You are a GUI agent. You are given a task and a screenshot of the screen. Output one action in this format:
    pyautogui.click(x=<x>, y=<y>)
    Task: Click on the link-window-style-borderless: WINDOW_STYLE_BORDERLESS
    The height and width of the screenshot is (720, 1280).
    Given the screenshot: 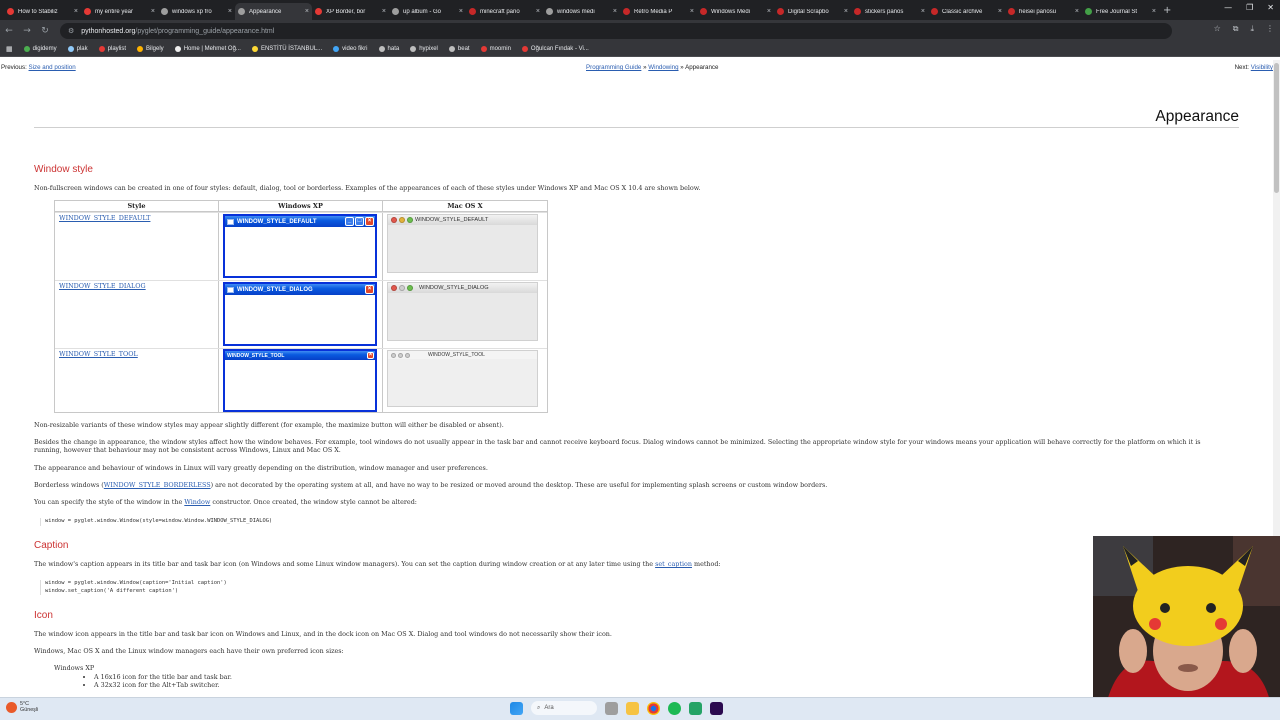 What is the action you would take?
    pyautogui.click(x=157, y=485)
    